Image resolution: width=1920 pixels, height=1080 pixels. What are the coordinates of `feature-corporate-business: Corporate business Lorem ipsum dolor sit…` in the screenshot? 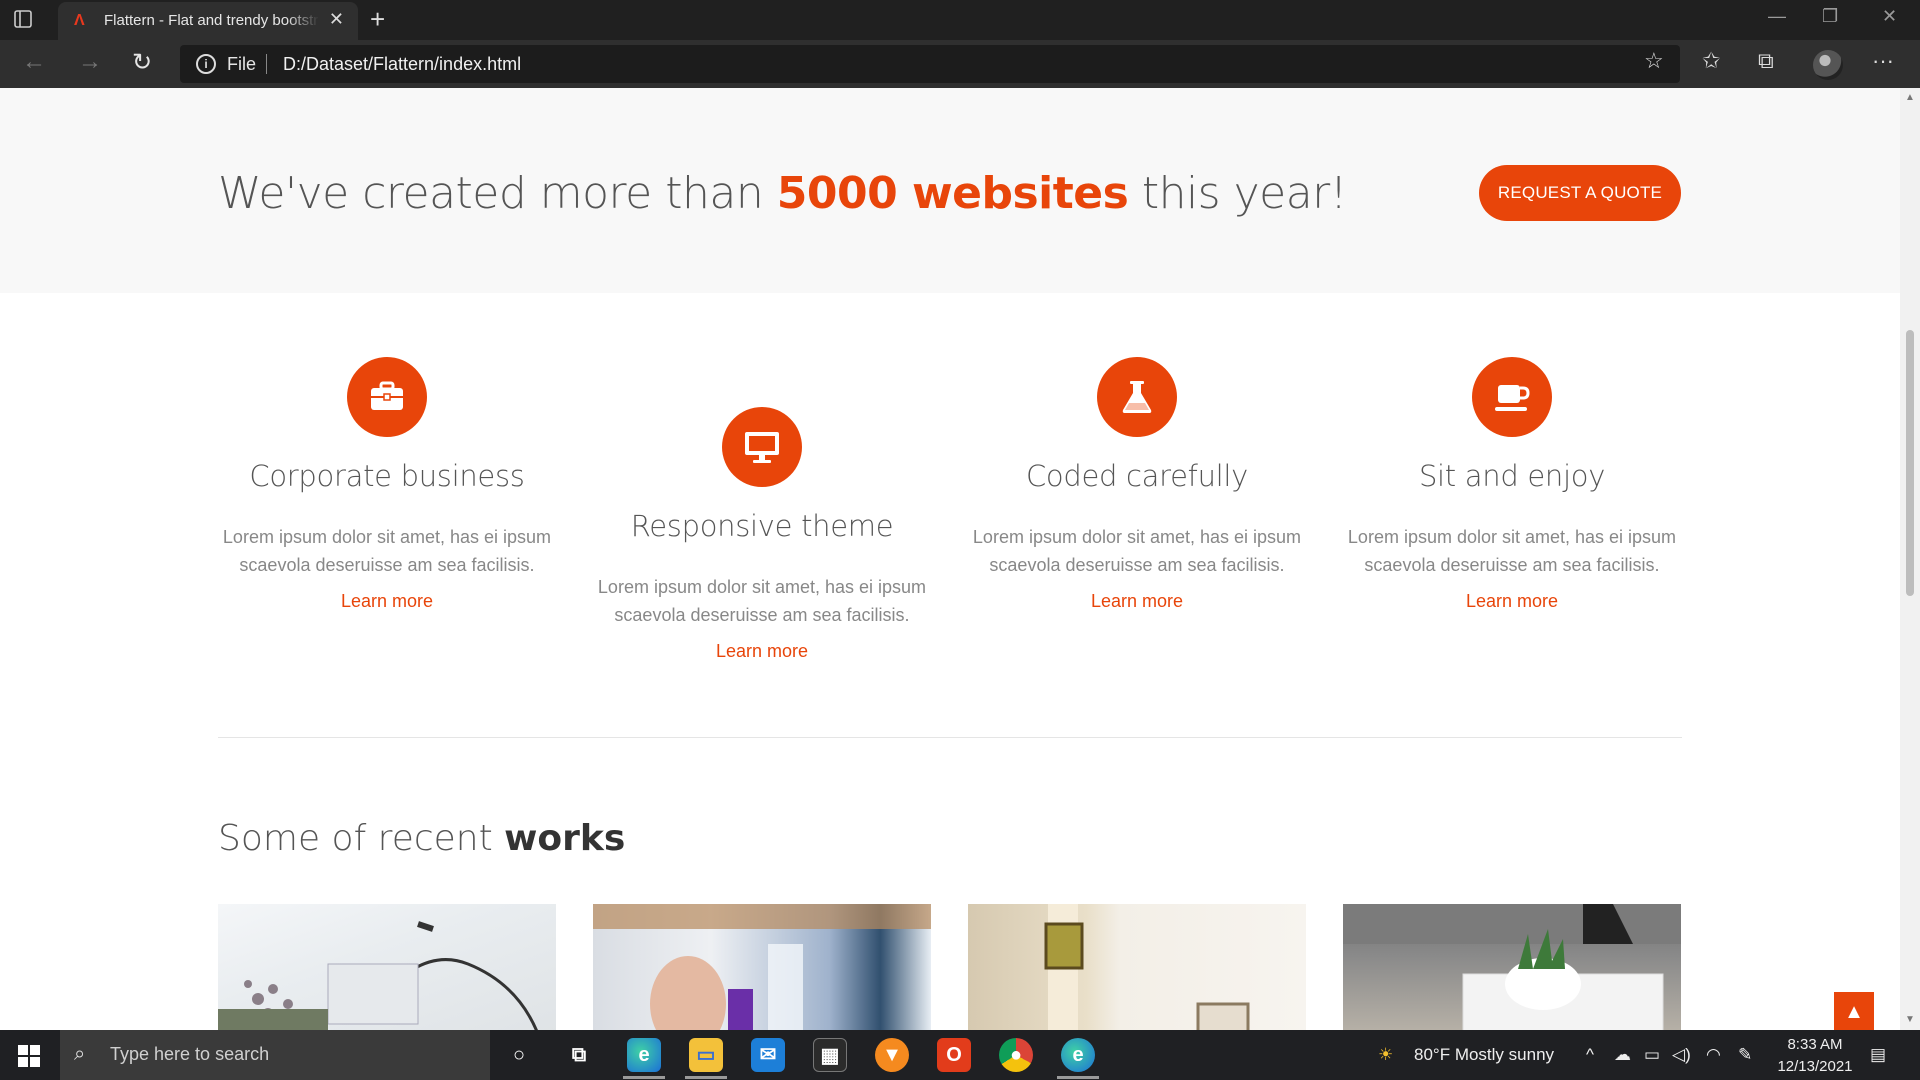 It's located at (387, 484).